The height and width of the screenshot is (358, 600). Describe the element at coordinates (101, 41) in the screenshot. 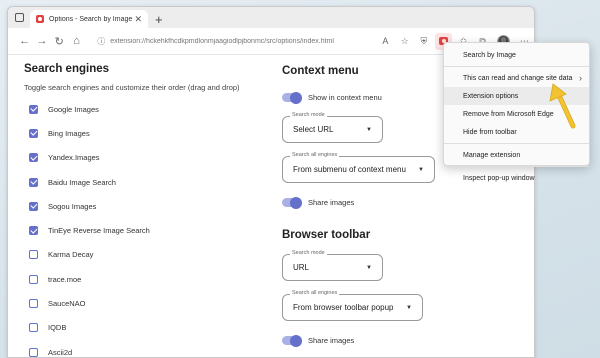

I see `site-info-icon: ⓘ` at that location.